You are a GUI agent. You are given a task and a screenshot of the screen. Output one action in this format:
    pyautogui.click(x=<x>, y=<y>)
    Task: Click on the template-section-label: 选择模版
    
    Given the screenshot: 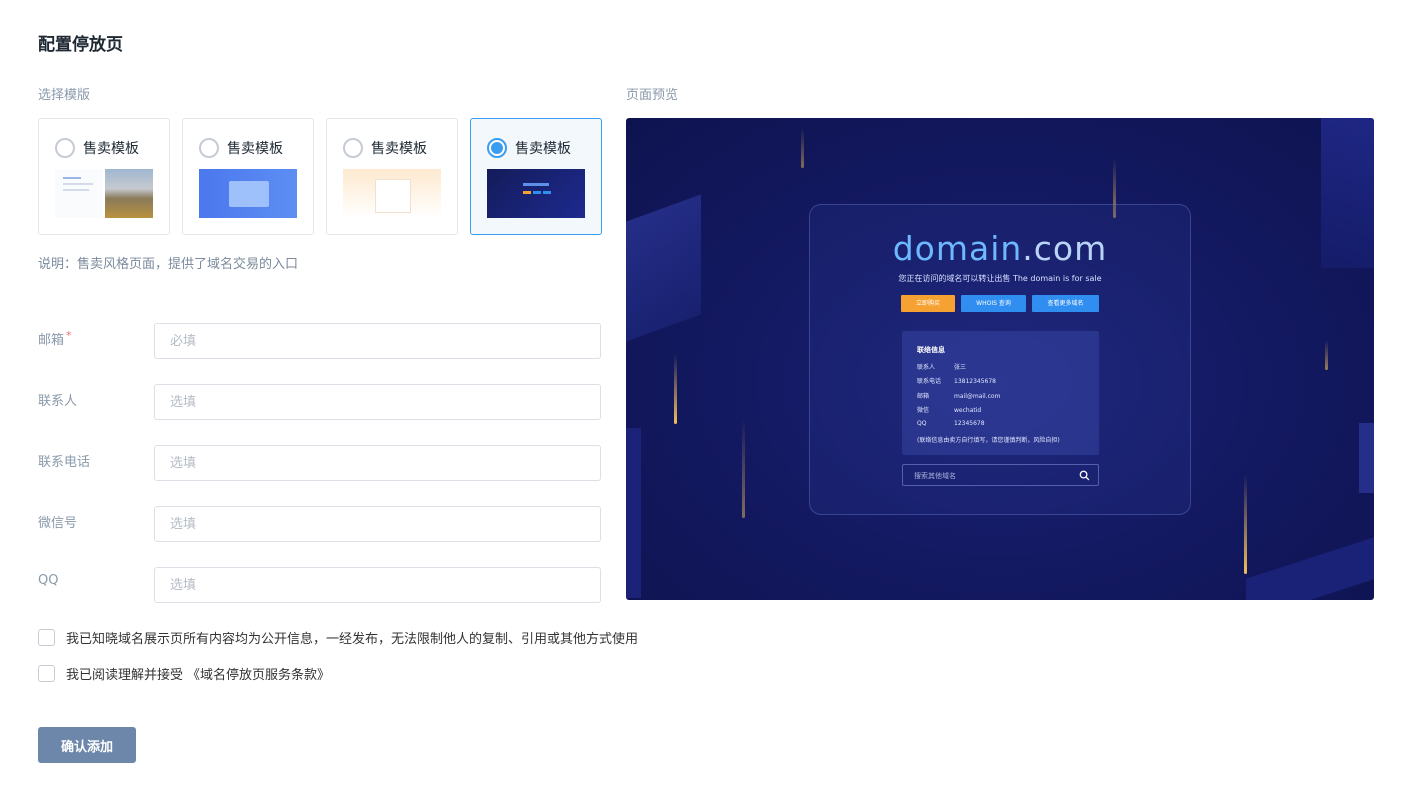 What is the action you would take?
    pyautogui.click(x=64, y=95)
    